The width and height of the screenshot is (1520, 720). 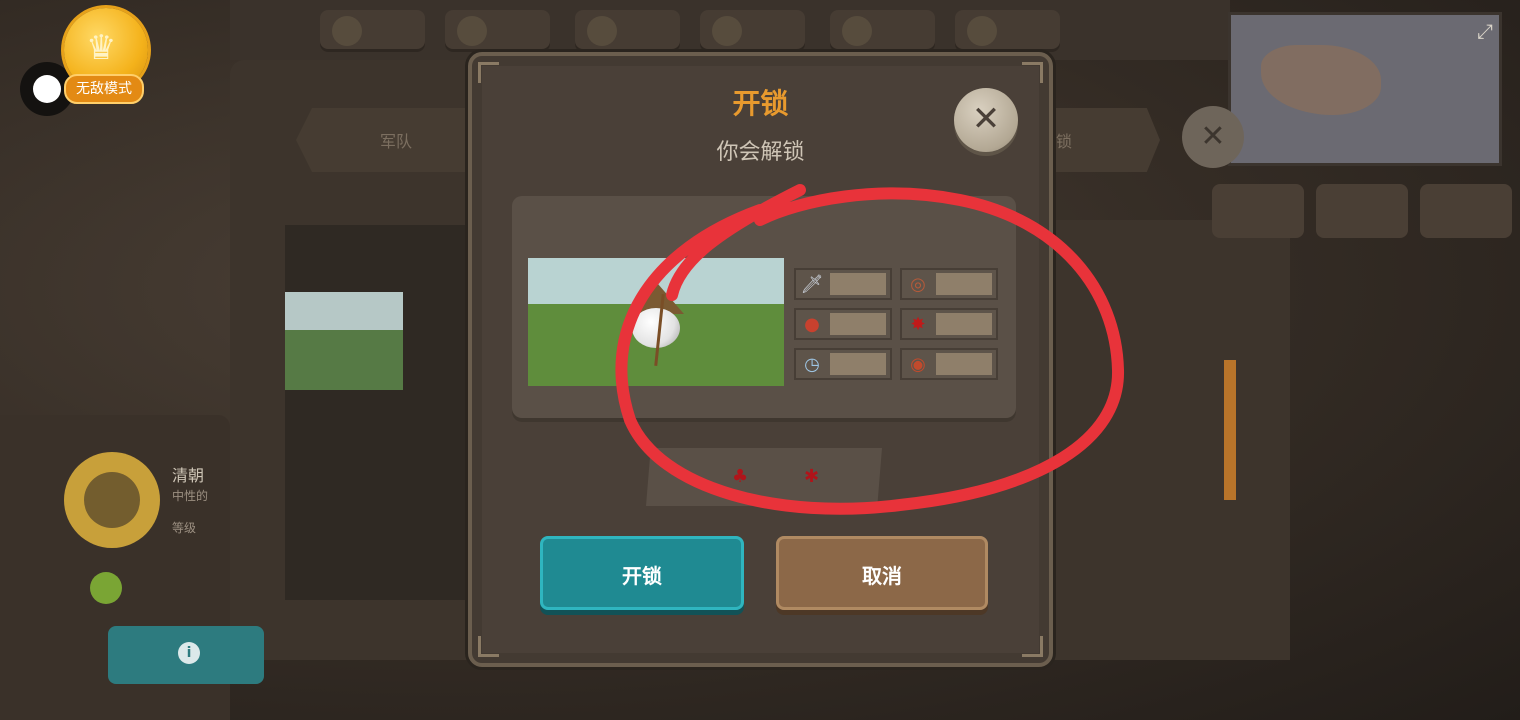 What do you see at coordinates (602, 31) in the screenshot?
I see `crown-green-icon` at bounding box center [602, 31].